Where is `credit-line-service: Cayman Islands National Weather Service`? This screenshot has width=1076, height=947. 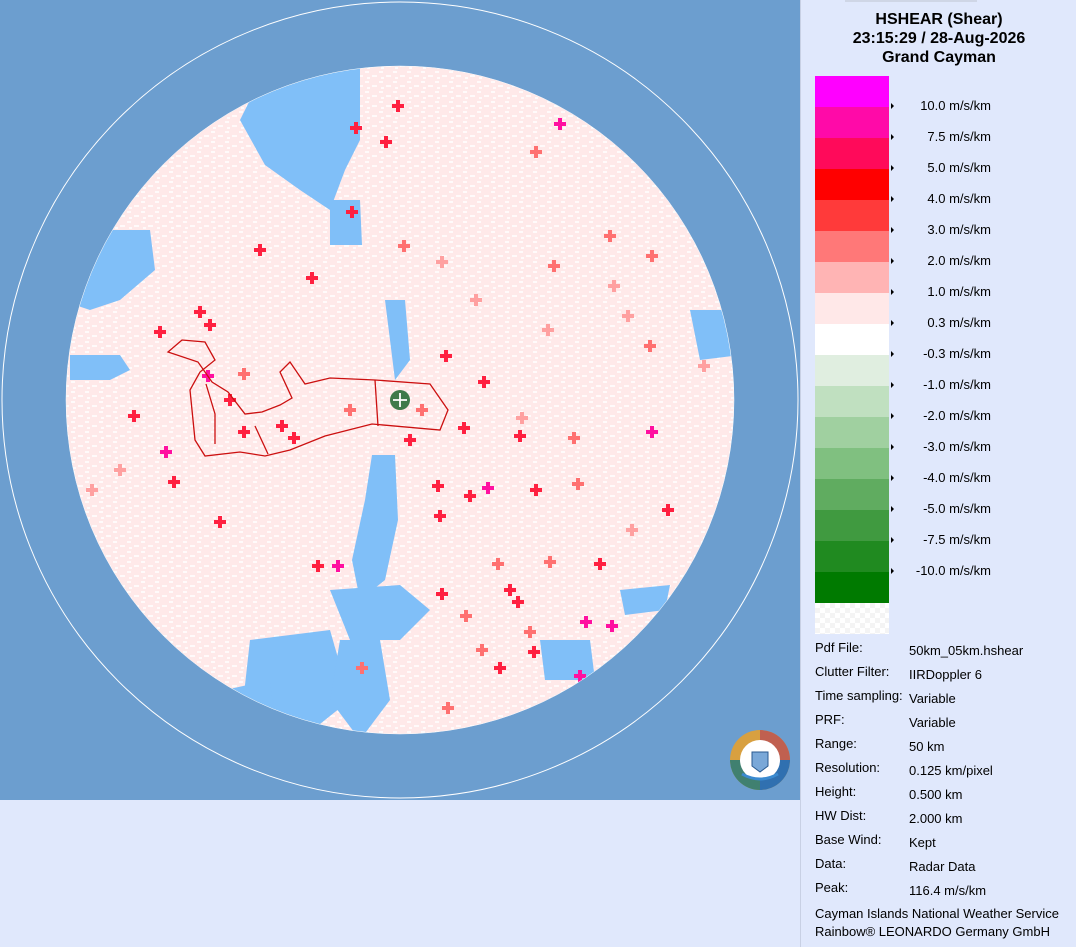
credit-line-service: Cayman Islands National Weather Service is located at coordinates (937, 913).